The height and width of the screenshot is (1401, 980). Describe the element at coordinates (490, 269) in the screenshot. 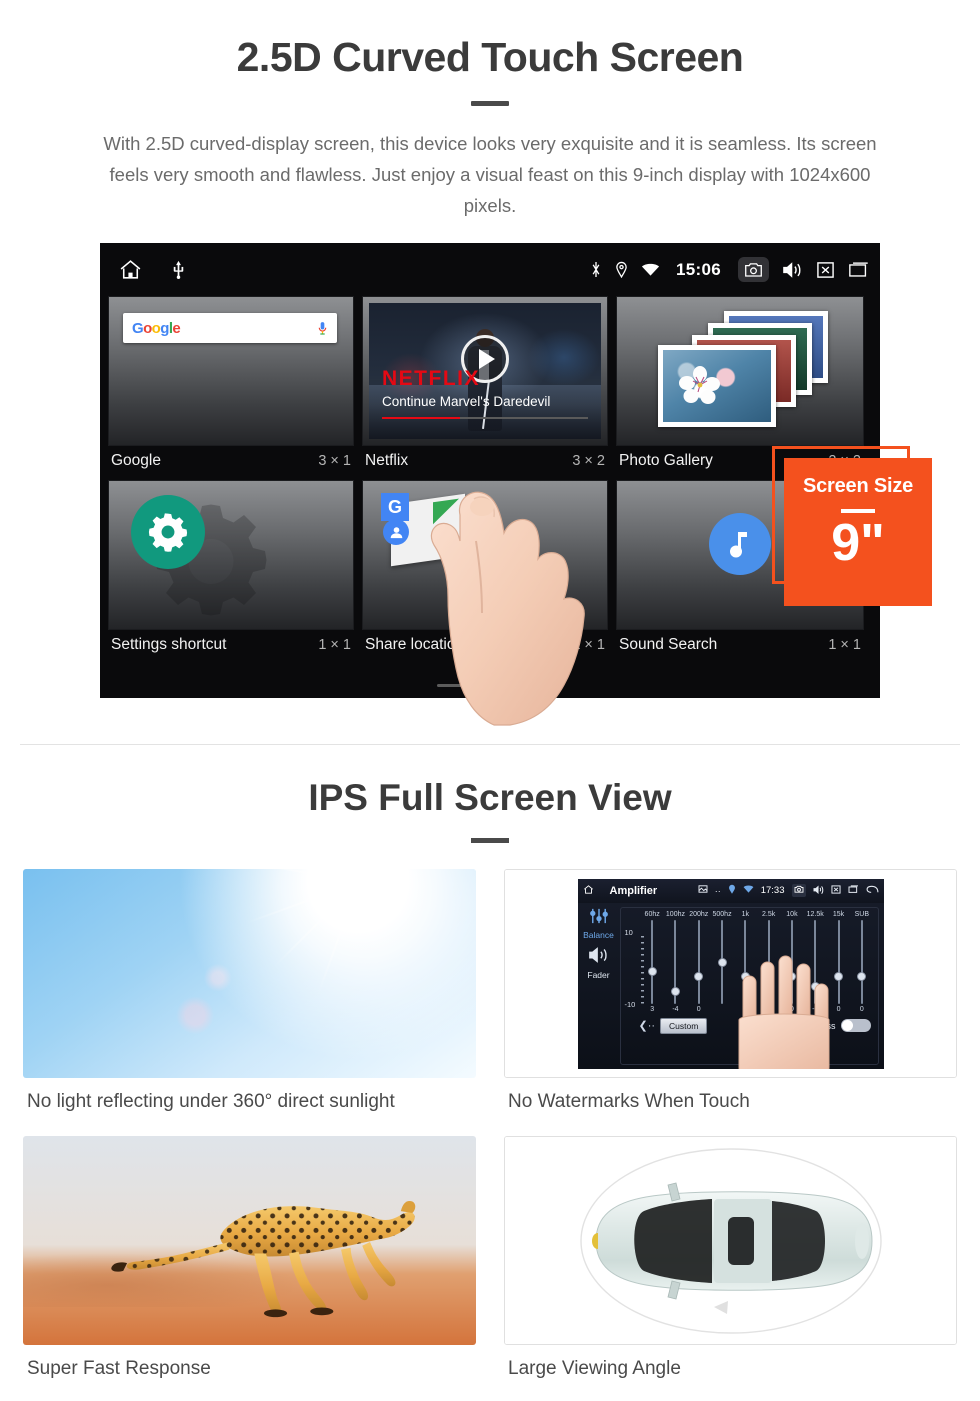

I see `status-bar: 15:06` at that location.